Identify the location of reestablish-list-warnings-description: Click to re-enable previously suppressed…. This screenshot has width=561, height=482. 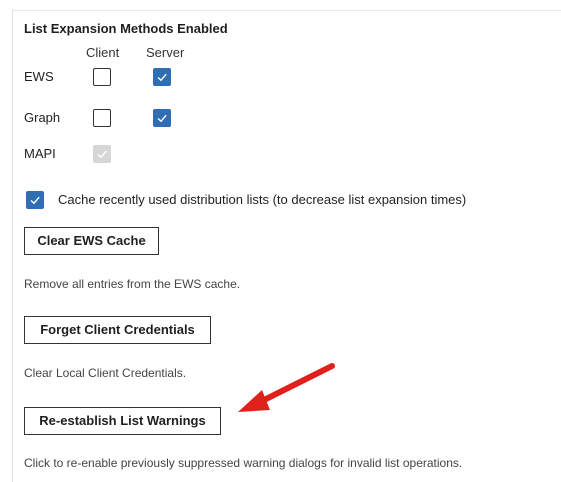
(243, 463).